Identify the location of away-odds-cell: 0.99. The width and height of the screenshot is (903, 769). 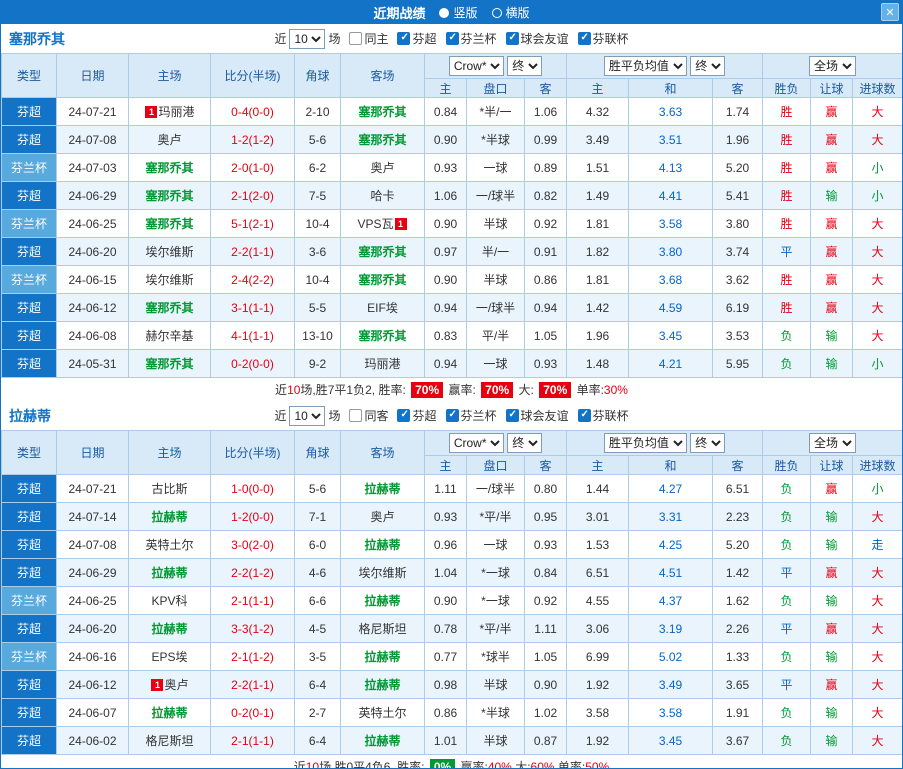
(545, 139).